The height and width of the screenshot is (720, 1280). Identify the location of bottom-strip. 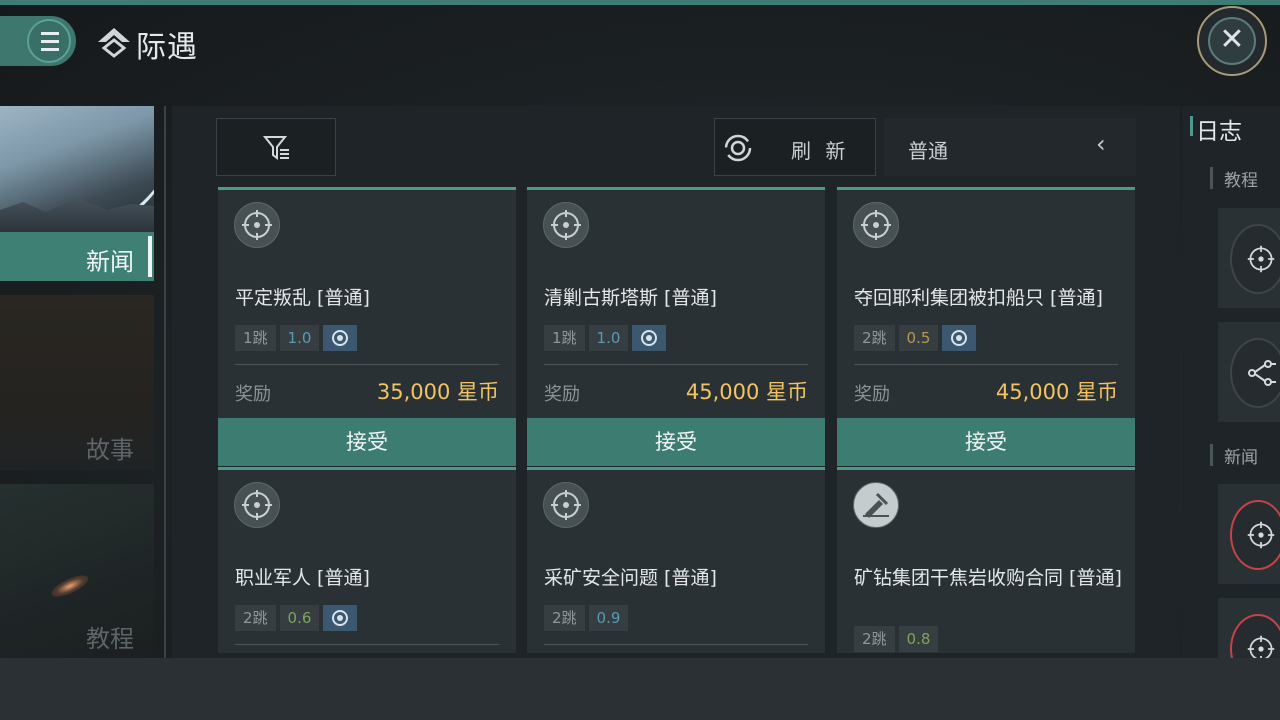
(640, 689).